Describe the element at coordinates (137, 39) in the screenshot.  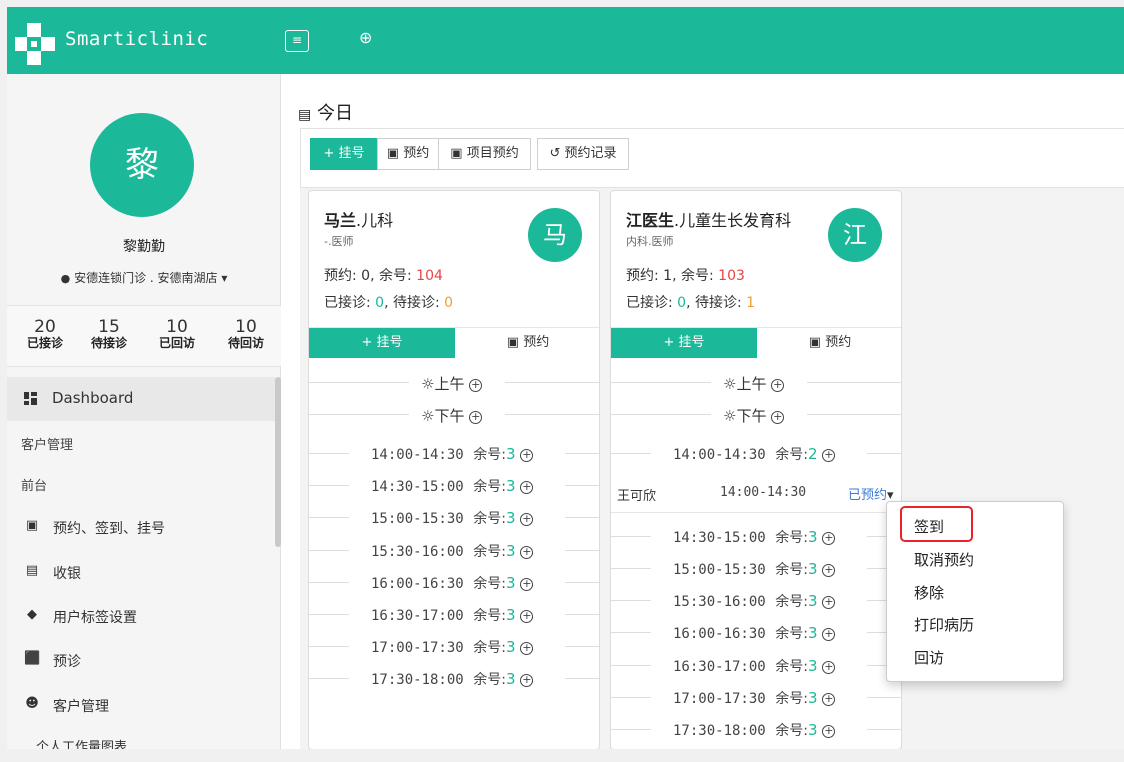
I see `brand-name: Smarticlinic` at that location.